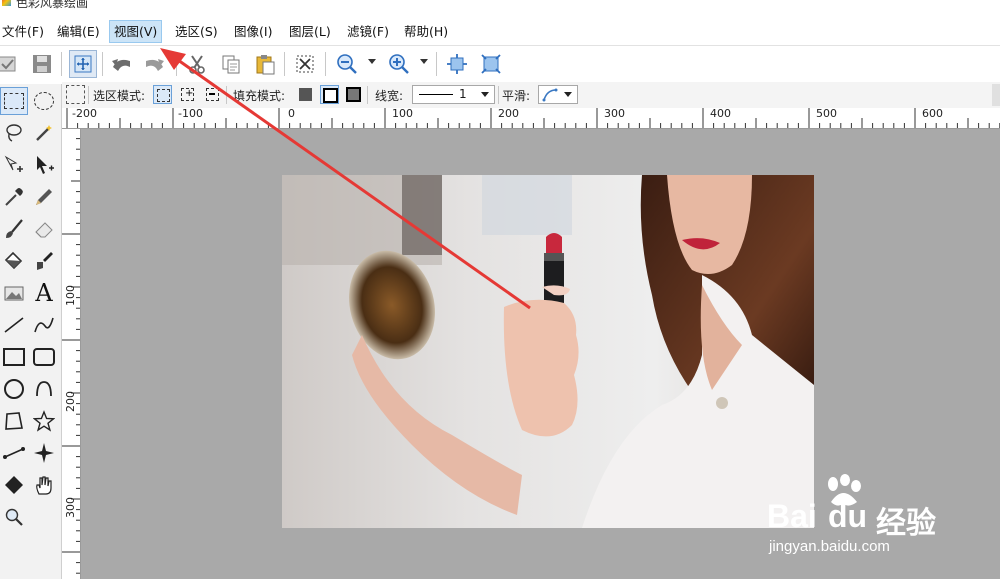 The width and height of the screenshot is (1000, 579). I want to click on rounded-rect-tool-icon, so click(44, 357).